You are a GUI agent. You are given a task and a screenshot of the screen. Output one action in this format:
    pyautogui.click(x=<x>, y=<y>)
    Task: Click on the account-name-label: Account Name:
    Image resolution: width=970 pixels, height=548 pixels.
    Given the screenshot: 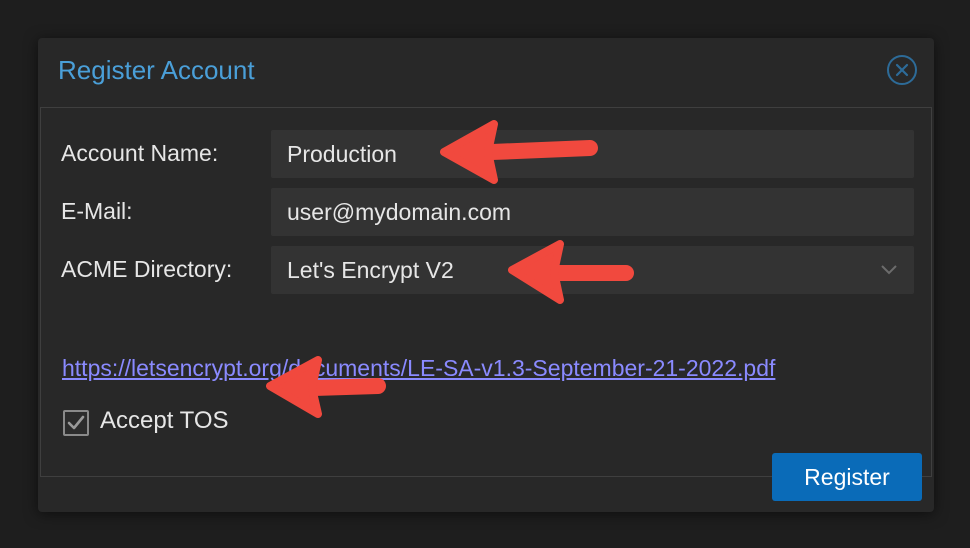 What is the action you would take?
    pyautogui.click(x=140, y=153)
    